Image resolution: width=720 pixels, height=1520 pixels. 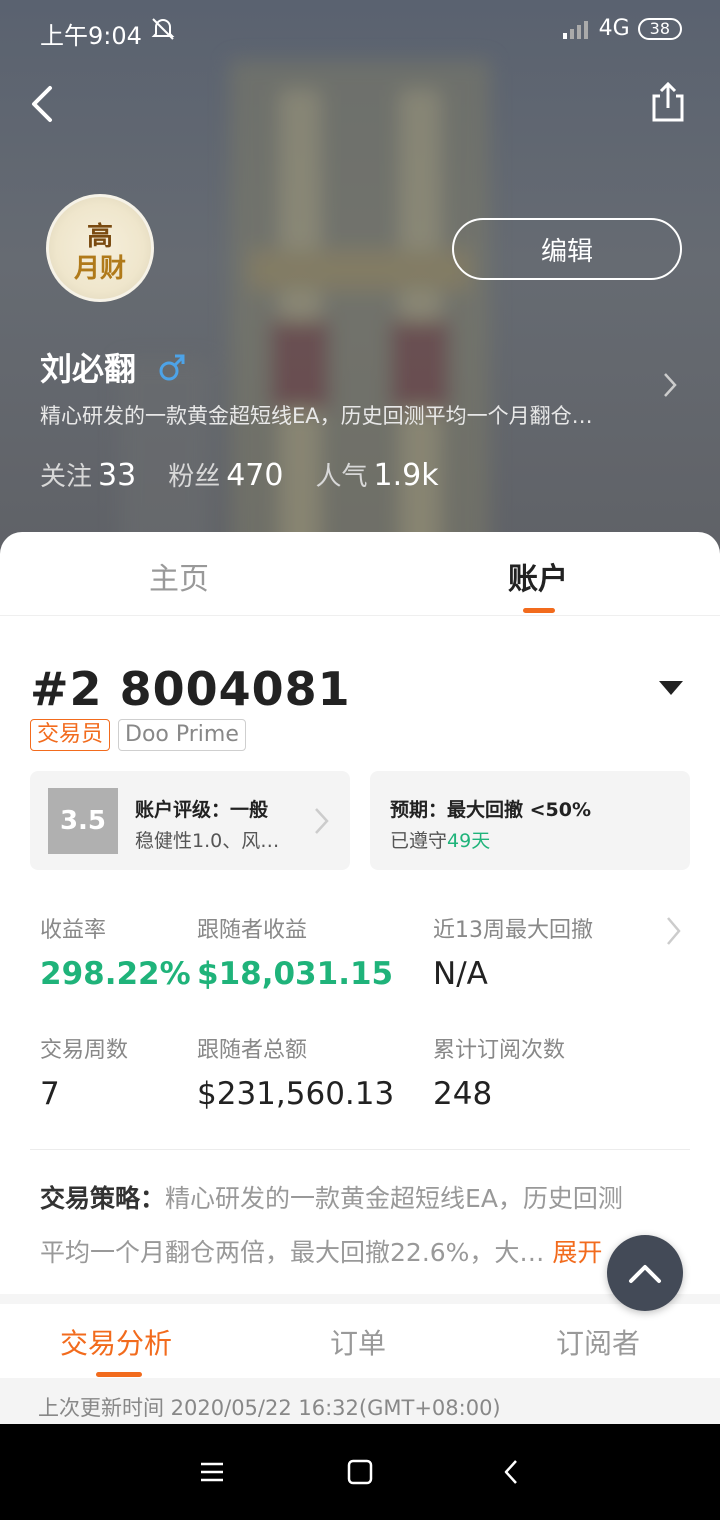 I want to click on profile-stats: 关注 33 粉丝 470 人气 1.9k, so click(x=239, y=474).